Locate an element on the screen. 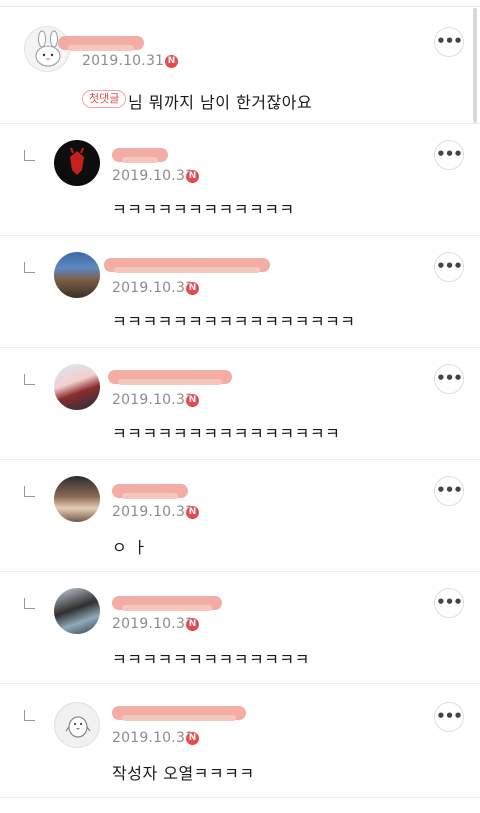 Image resolution: width=480 pixels, height=813 pixels. comment-item: 2019.10.31 N ㅋㅋㅋㅋㅋㅋㅋㅋㅋㅋㅋㅋㅋㅋㅋ ••• is located at coordinates (240, 404).